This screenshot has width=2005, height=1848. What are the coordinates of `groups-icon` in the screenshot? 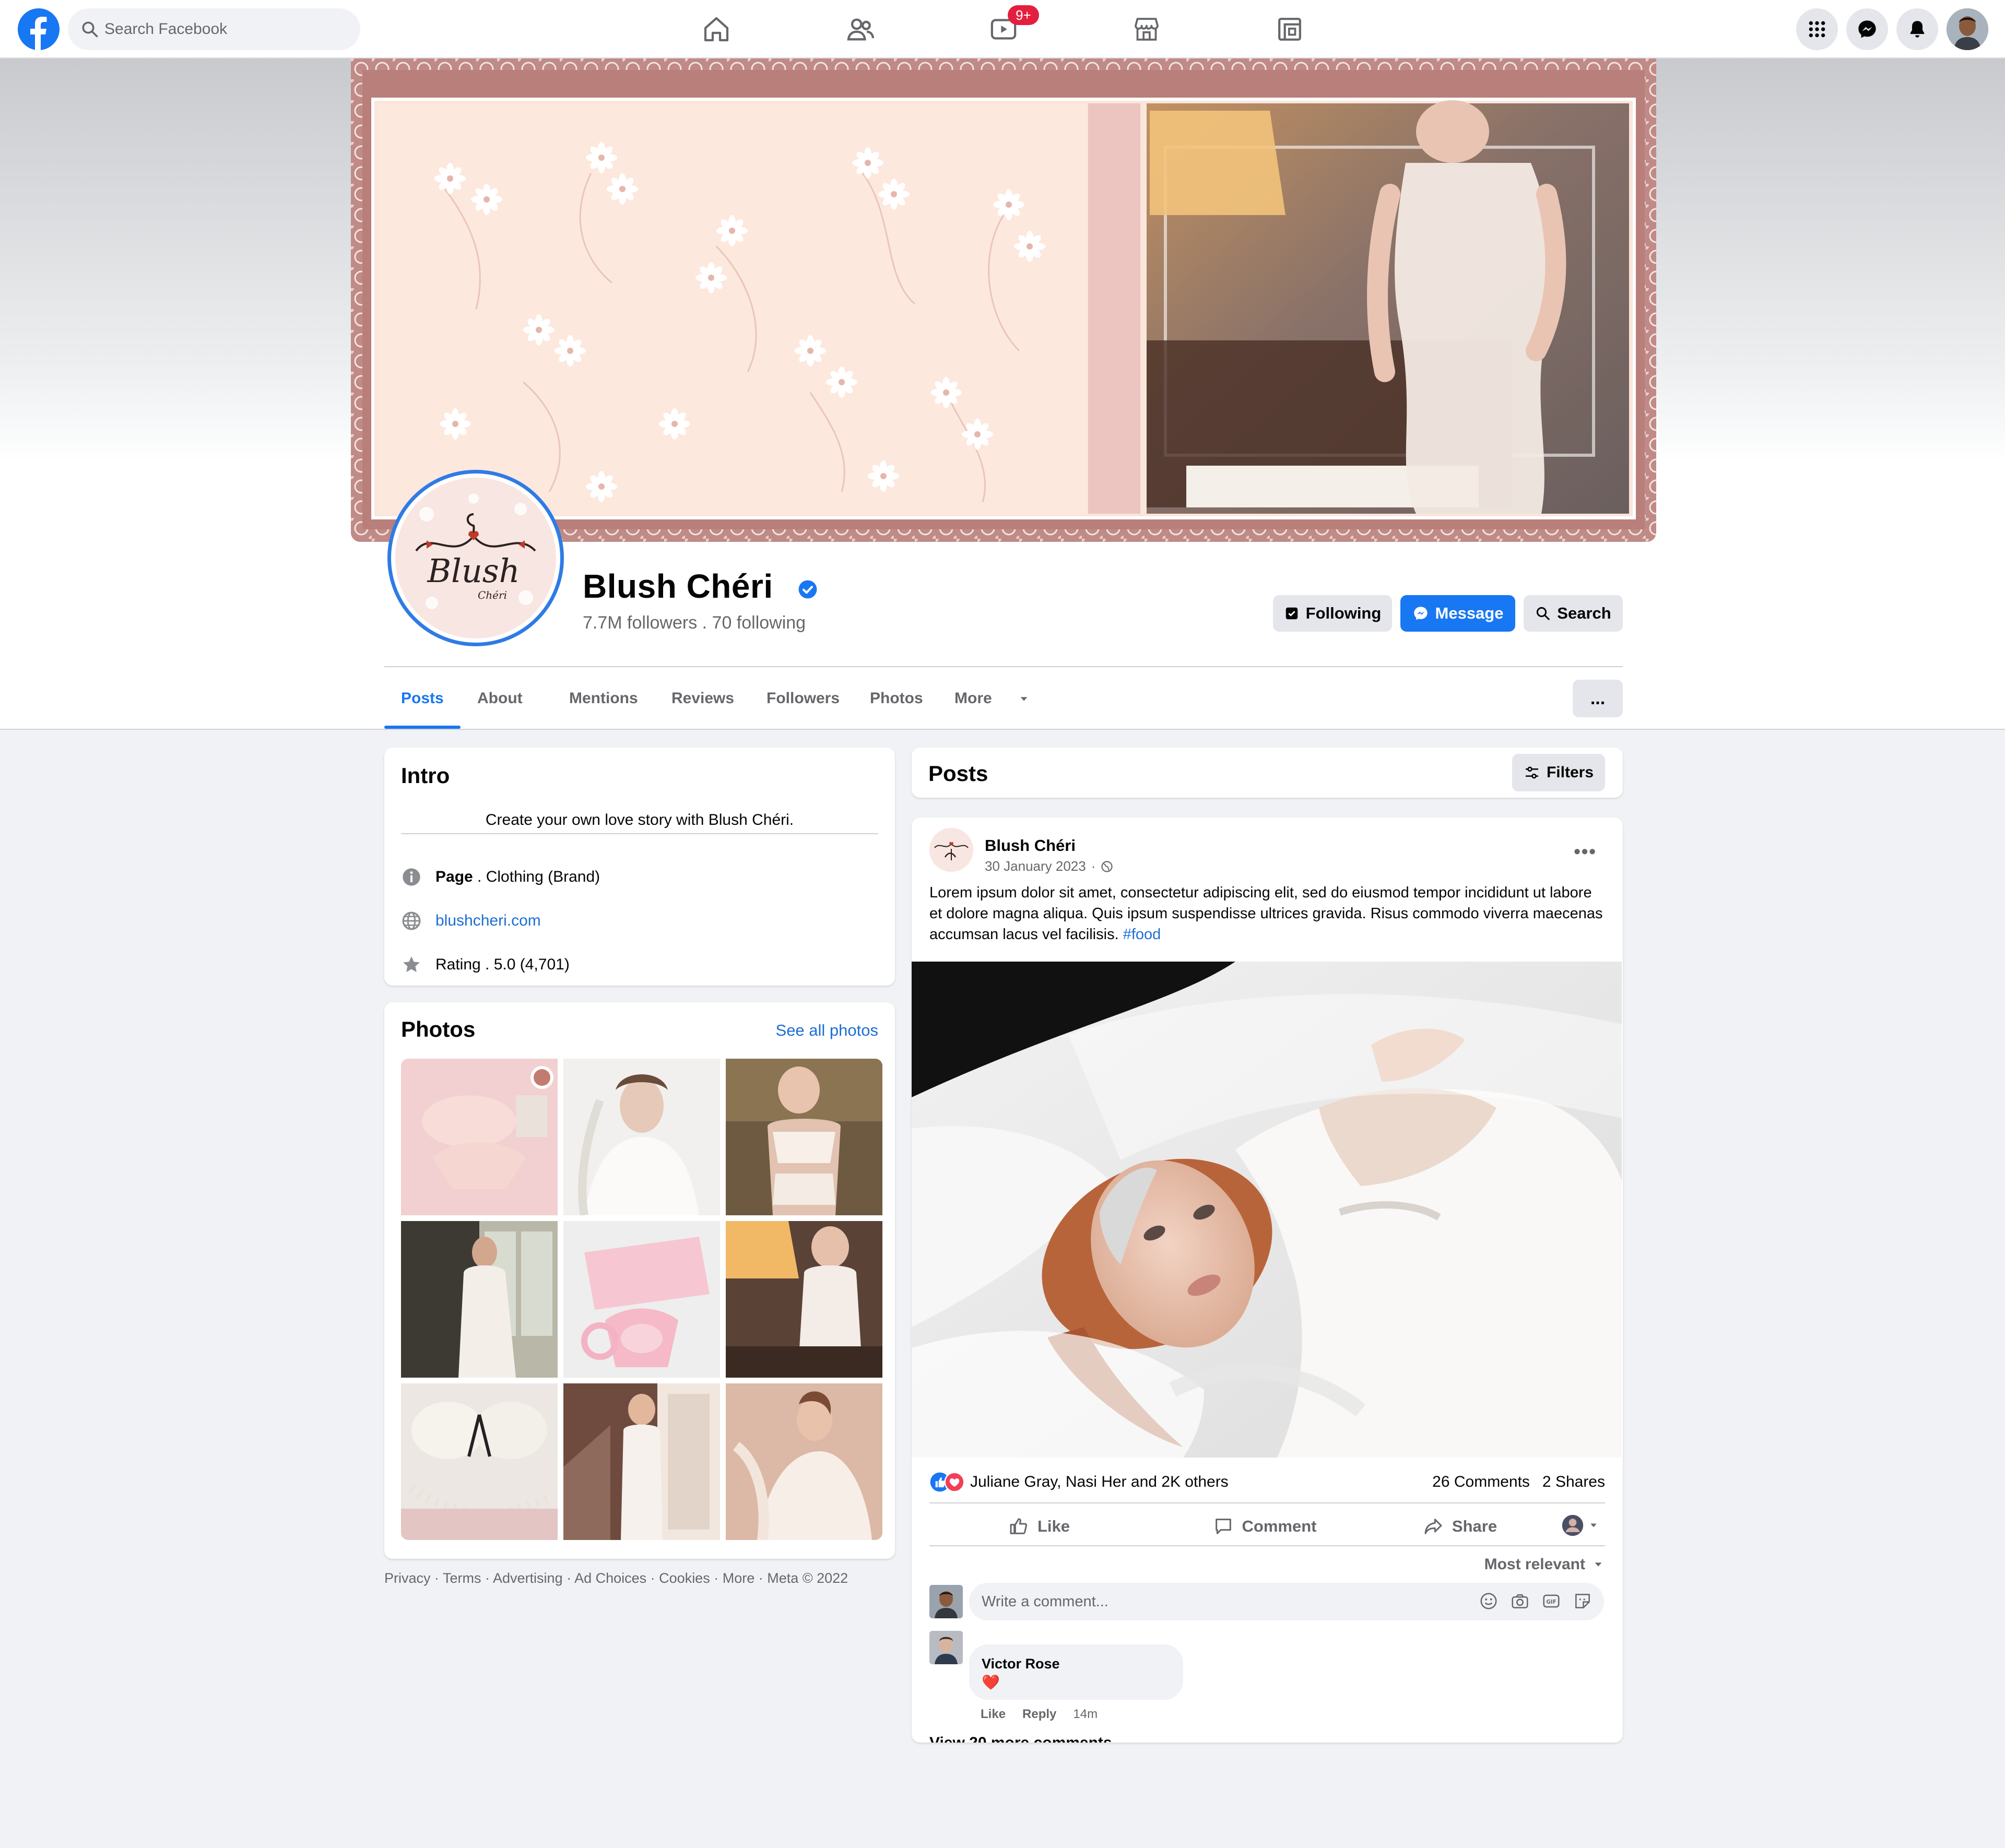 It's located at (1289, 29).